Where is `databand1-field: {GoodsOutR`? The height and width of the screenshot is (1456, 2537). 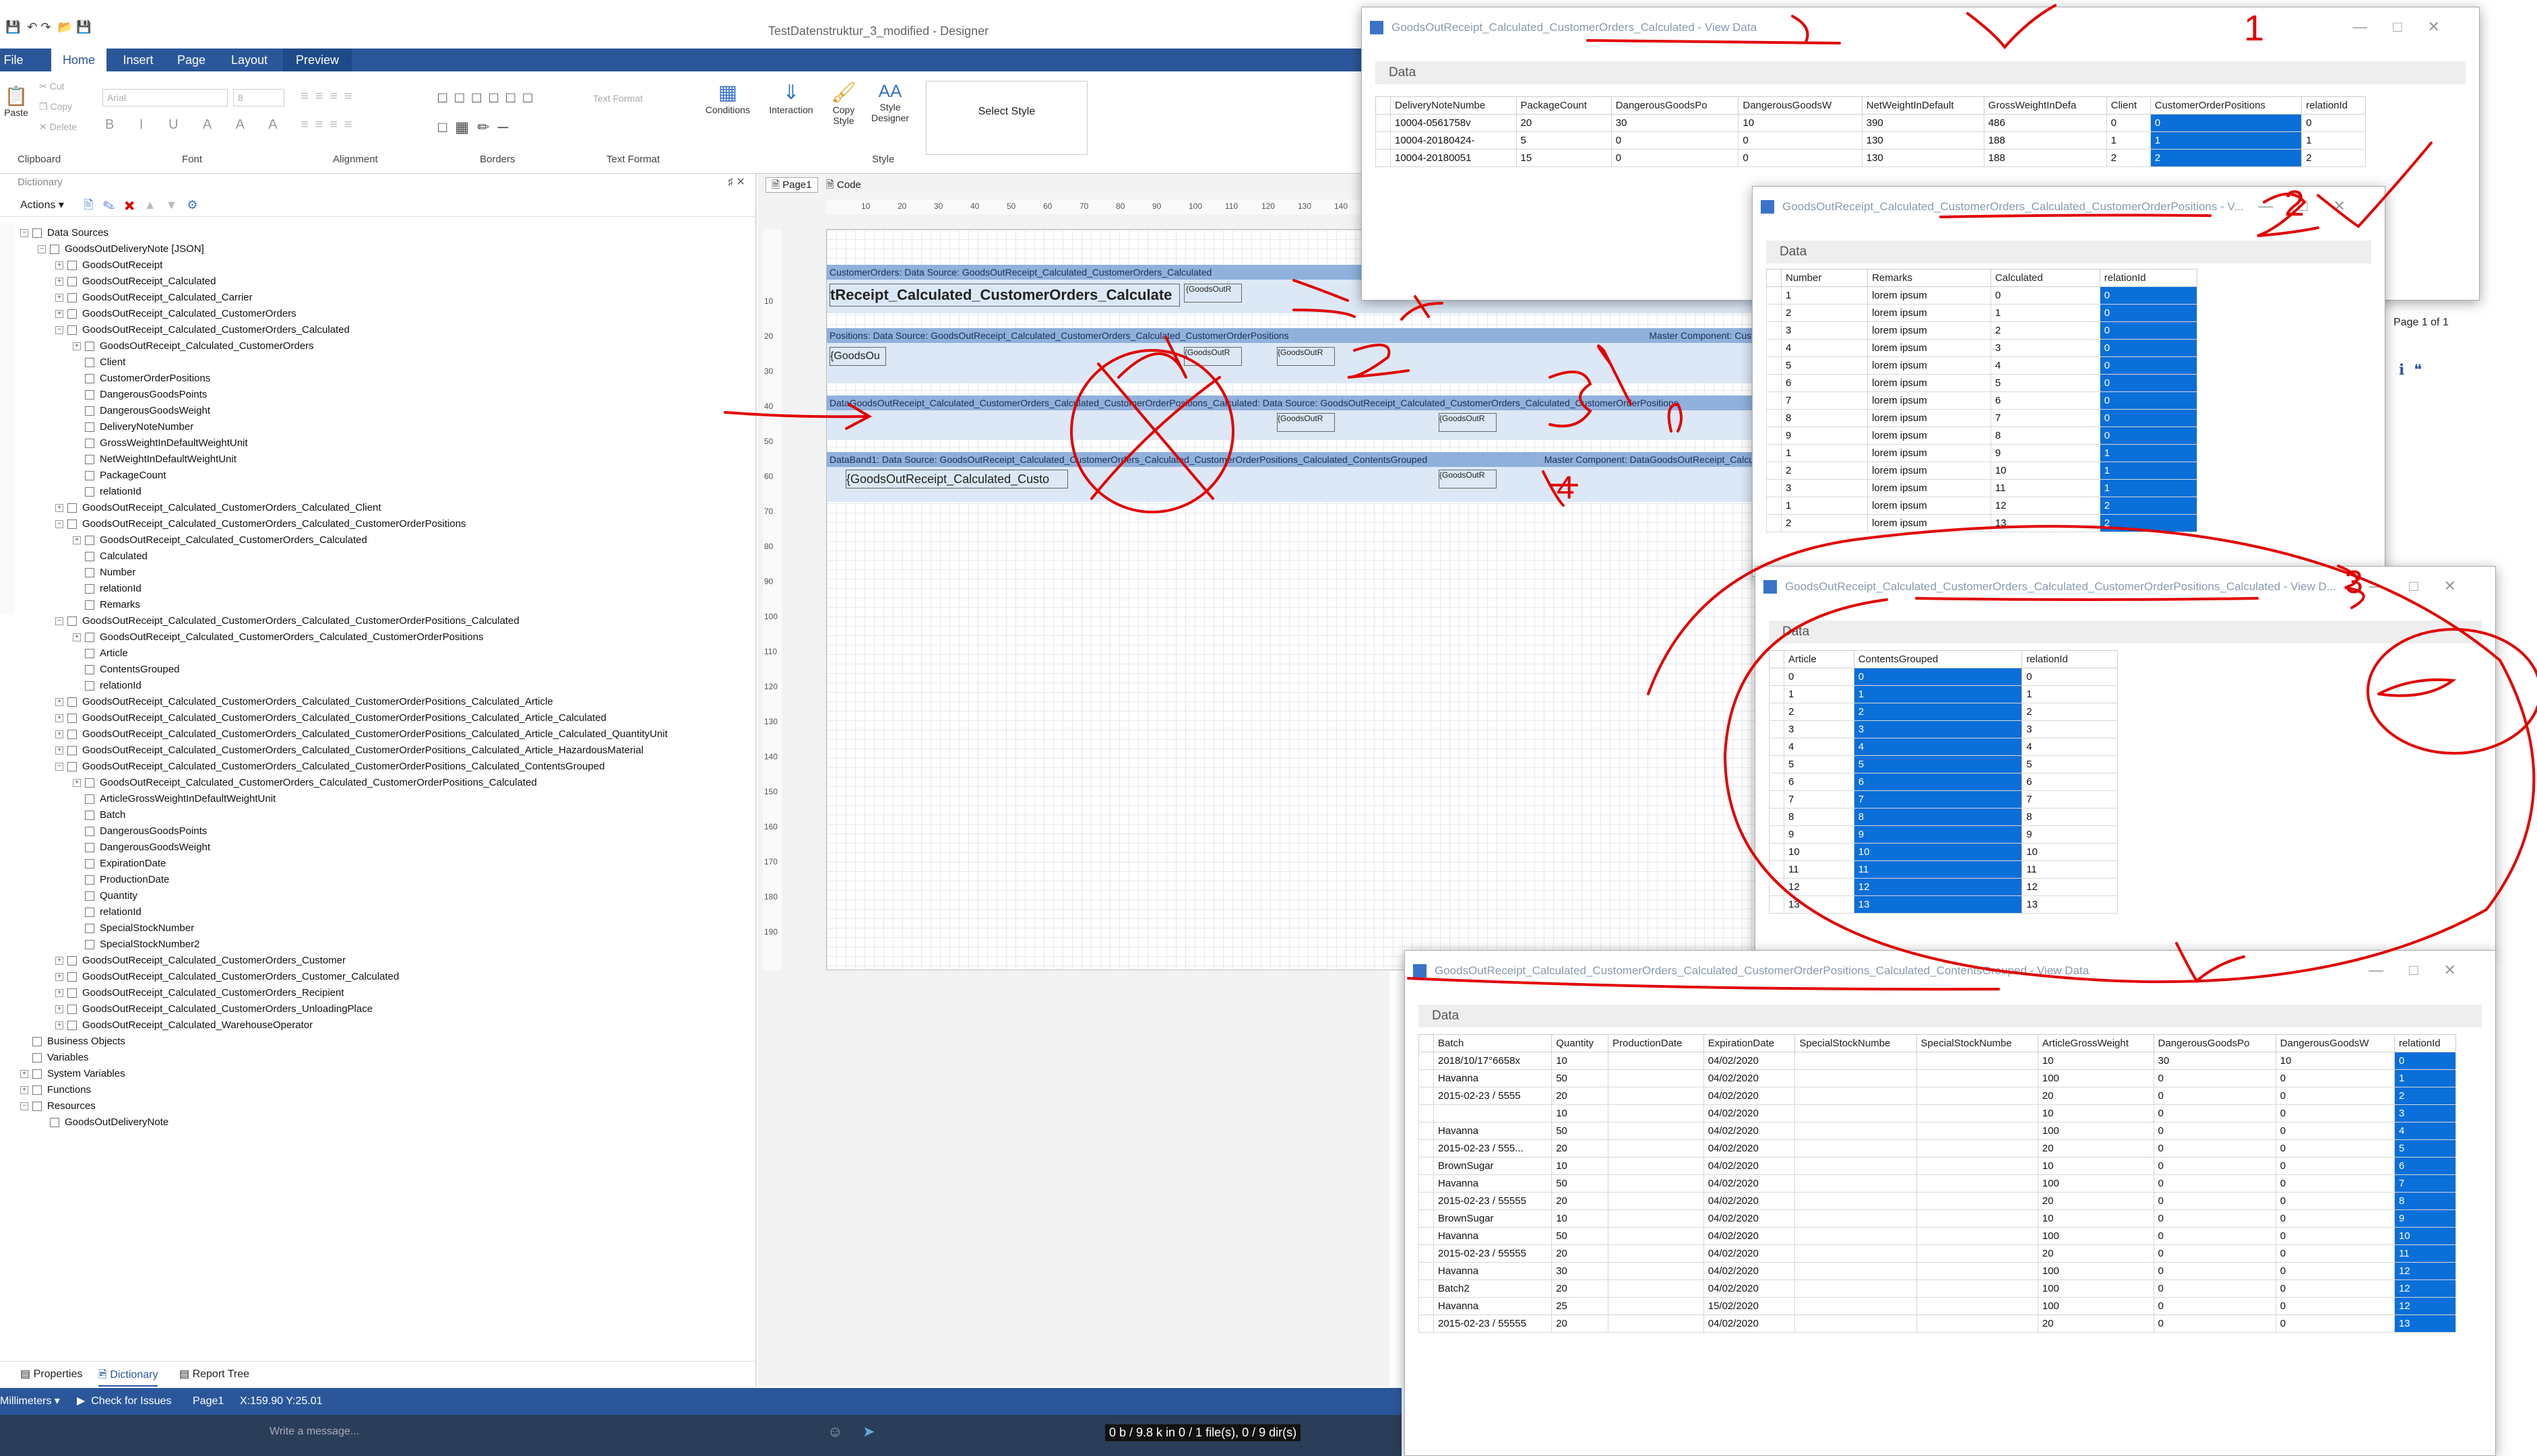 databand1-field: {GoodsOutR is located at coordinates (1468, 479).